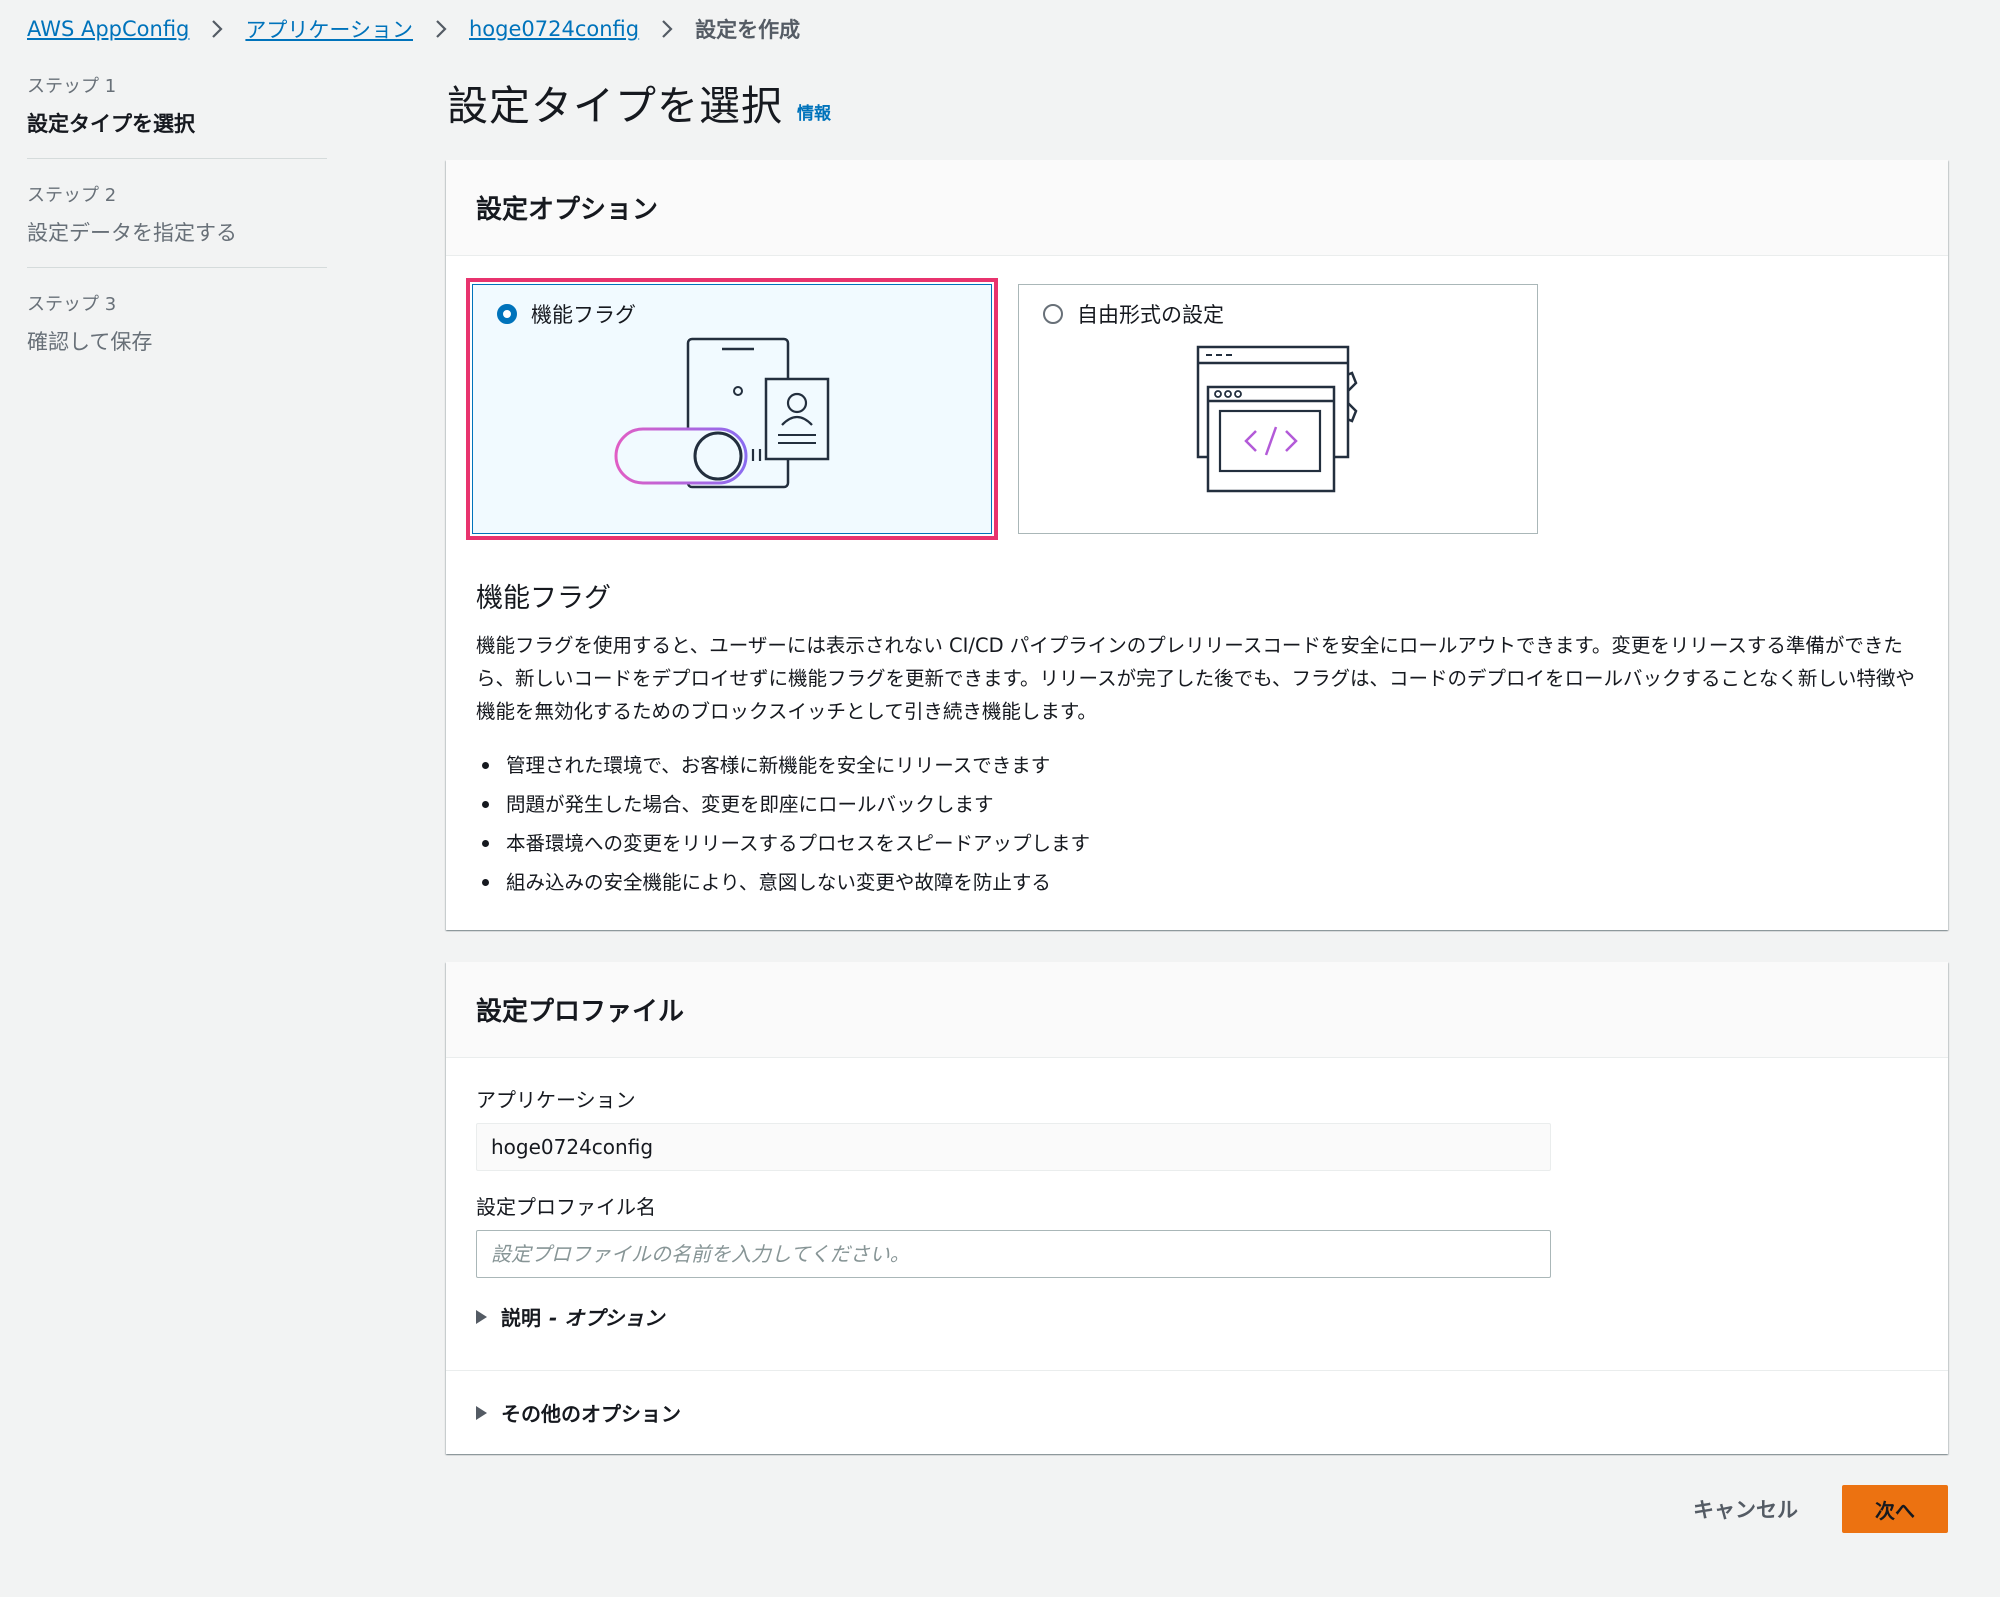 This screenshot has width=2000, height=1597. Describe the element at coordinates (607, 1318) in the screenshot. I see `expander-optional-label: - オプション` at that location.